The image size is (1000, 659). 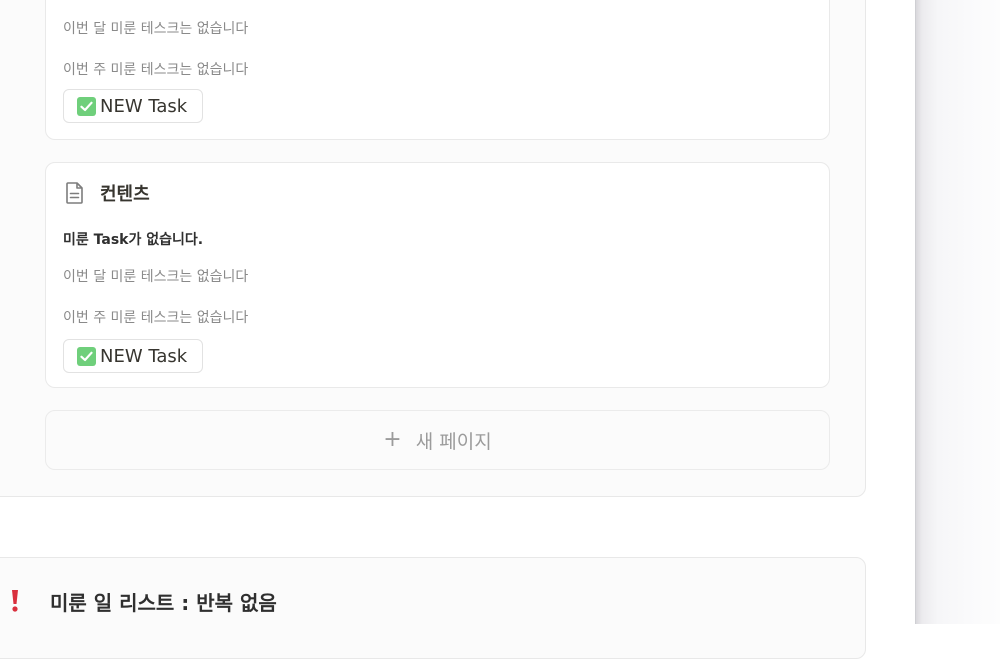 I want to click on window-shadow, so click(x=958, y=312).